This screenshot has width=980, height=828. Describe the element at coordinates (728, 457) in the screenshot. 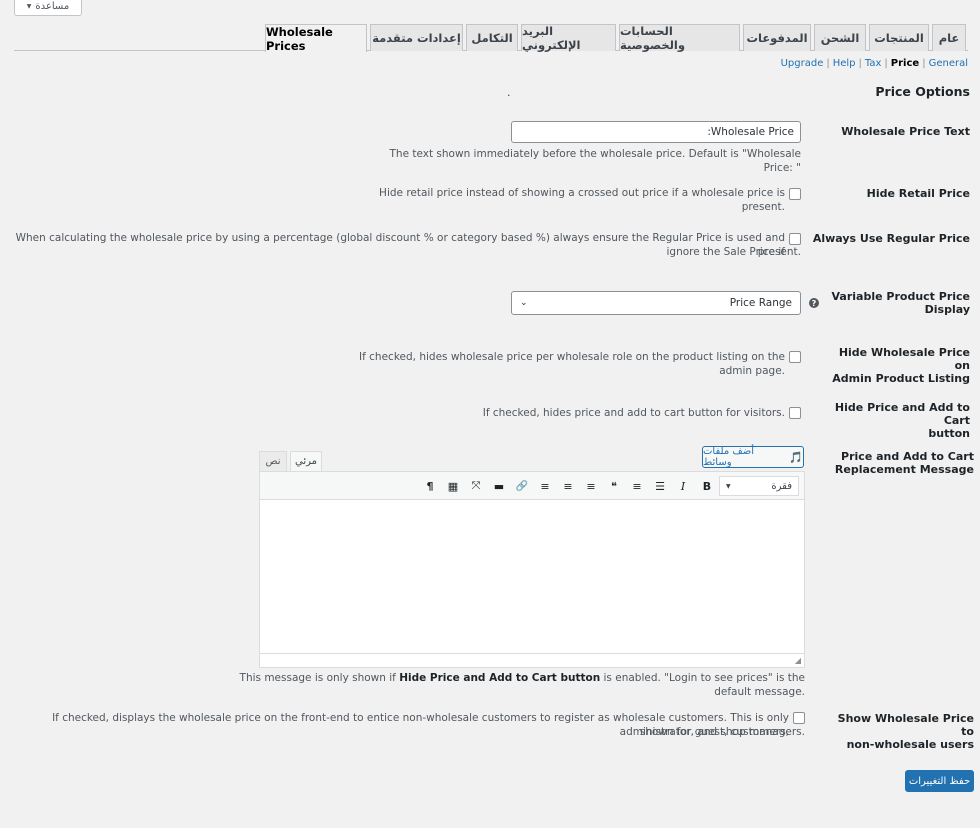

I see `add-media-label: أضف ملفات وسائط` at that location.